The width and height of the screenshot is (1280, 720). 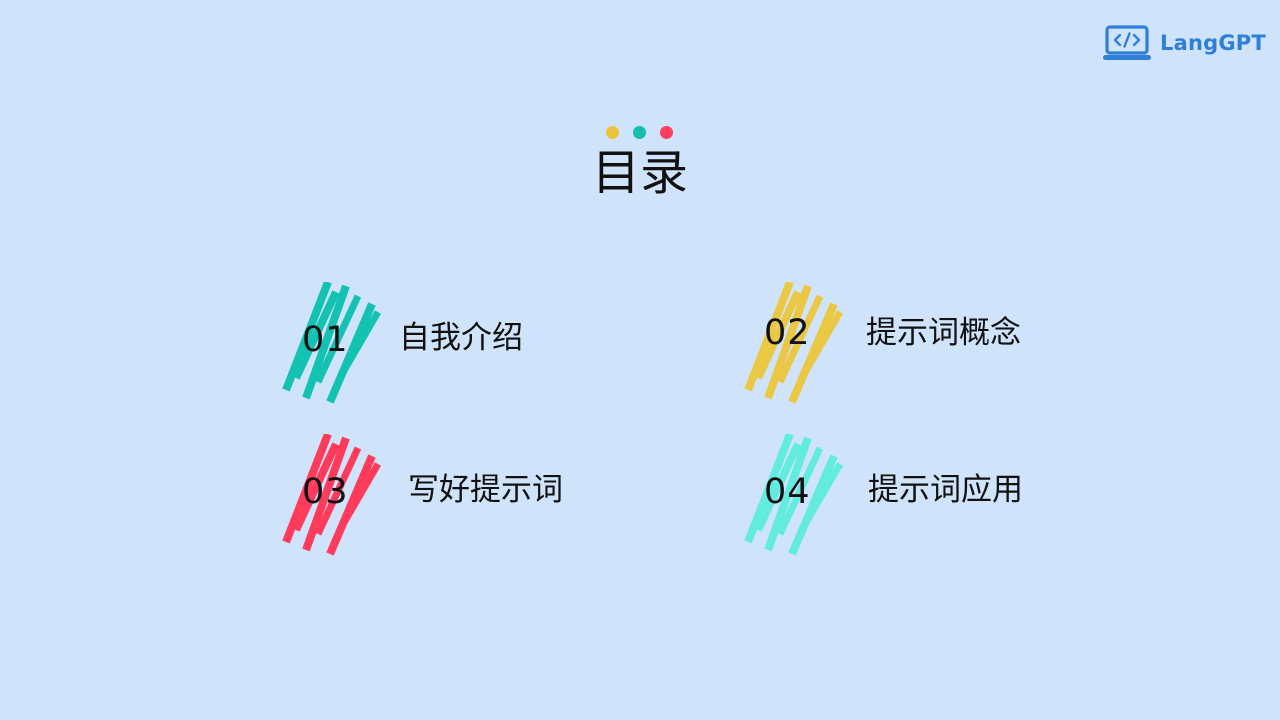 What do you see at coordinates (485, 490) in the screenshot?
I see `item-label: 写好提示词` at bounding box center [485, 490].